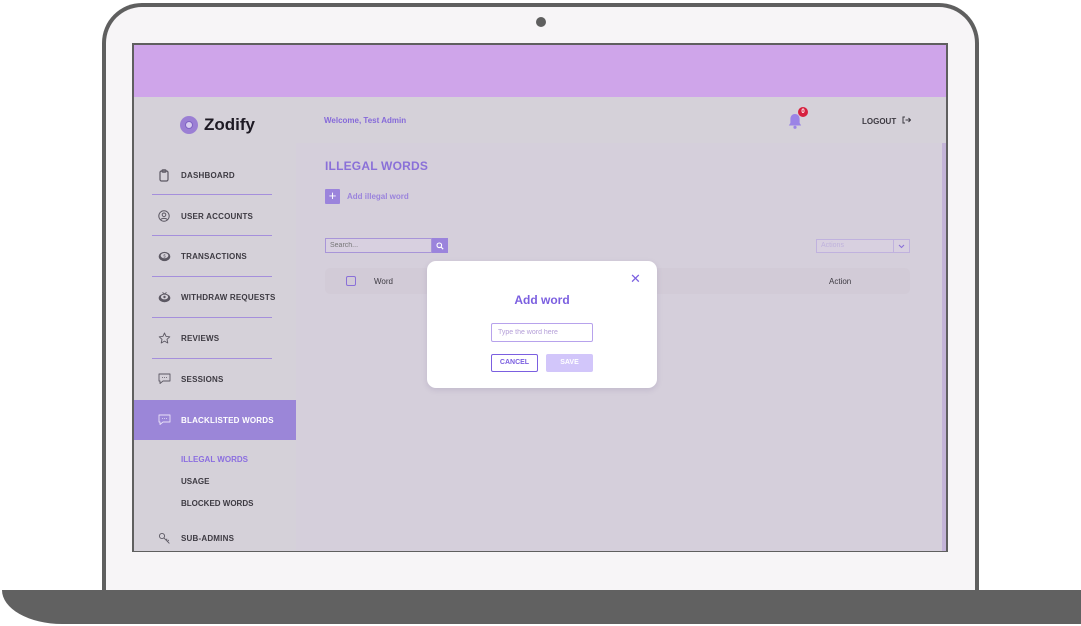  I want to click on sidebar-item-label: REVIEWS, so click(200, 338).